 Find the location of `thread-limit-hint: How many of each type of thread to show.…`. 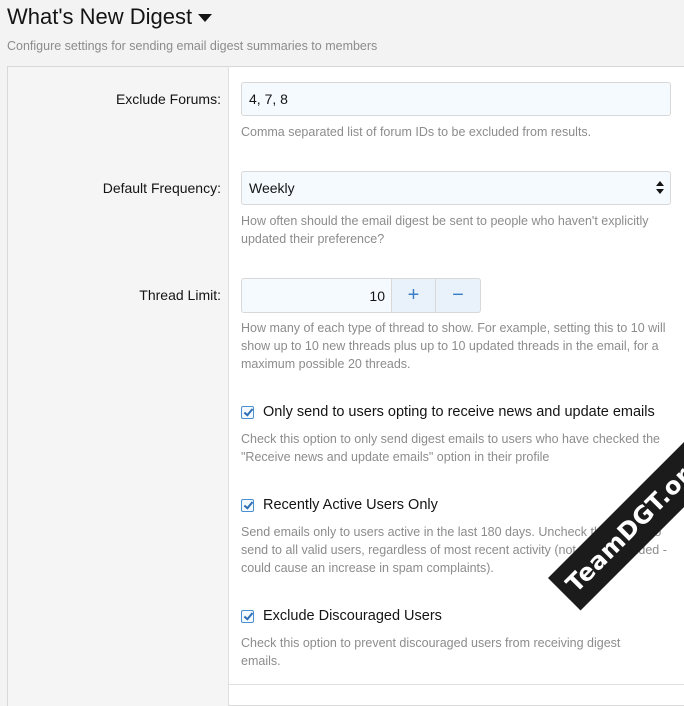

thread-limit-hint: How many of each type of thread to show.… is located at coordinates (453, 346).